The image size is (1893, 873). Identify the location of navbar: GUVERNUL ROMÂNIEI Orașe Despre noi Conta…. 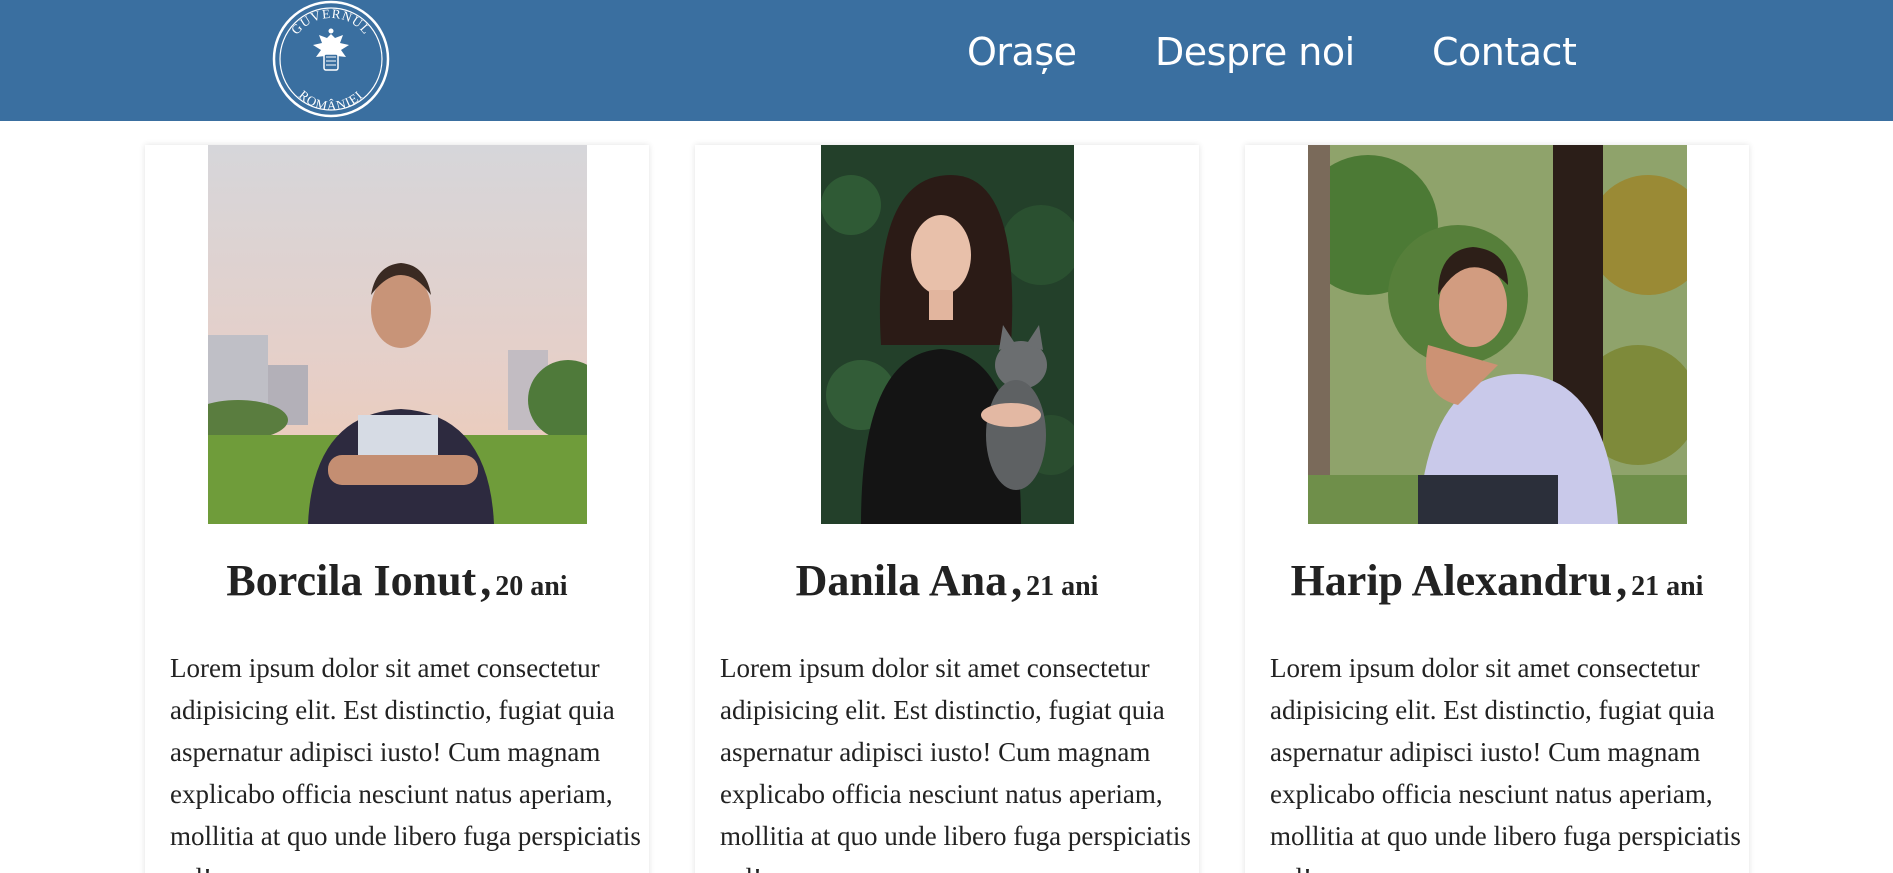
(946, 60).